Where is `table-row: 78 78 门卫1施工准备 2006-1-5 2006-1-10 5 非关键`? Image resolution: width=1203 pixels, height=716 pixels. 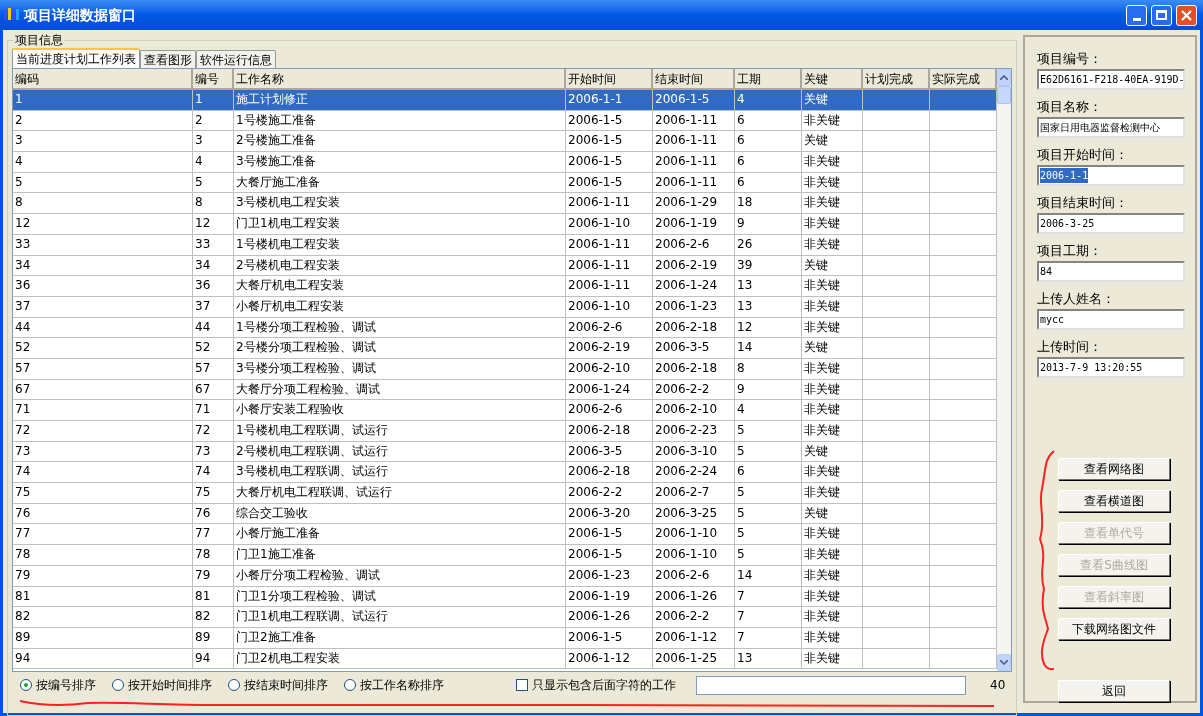
table-row: 78 78 门卫1施工准备 2006-1-5 2006-1-10 5 非关键 is located at coordinates (505, 555).